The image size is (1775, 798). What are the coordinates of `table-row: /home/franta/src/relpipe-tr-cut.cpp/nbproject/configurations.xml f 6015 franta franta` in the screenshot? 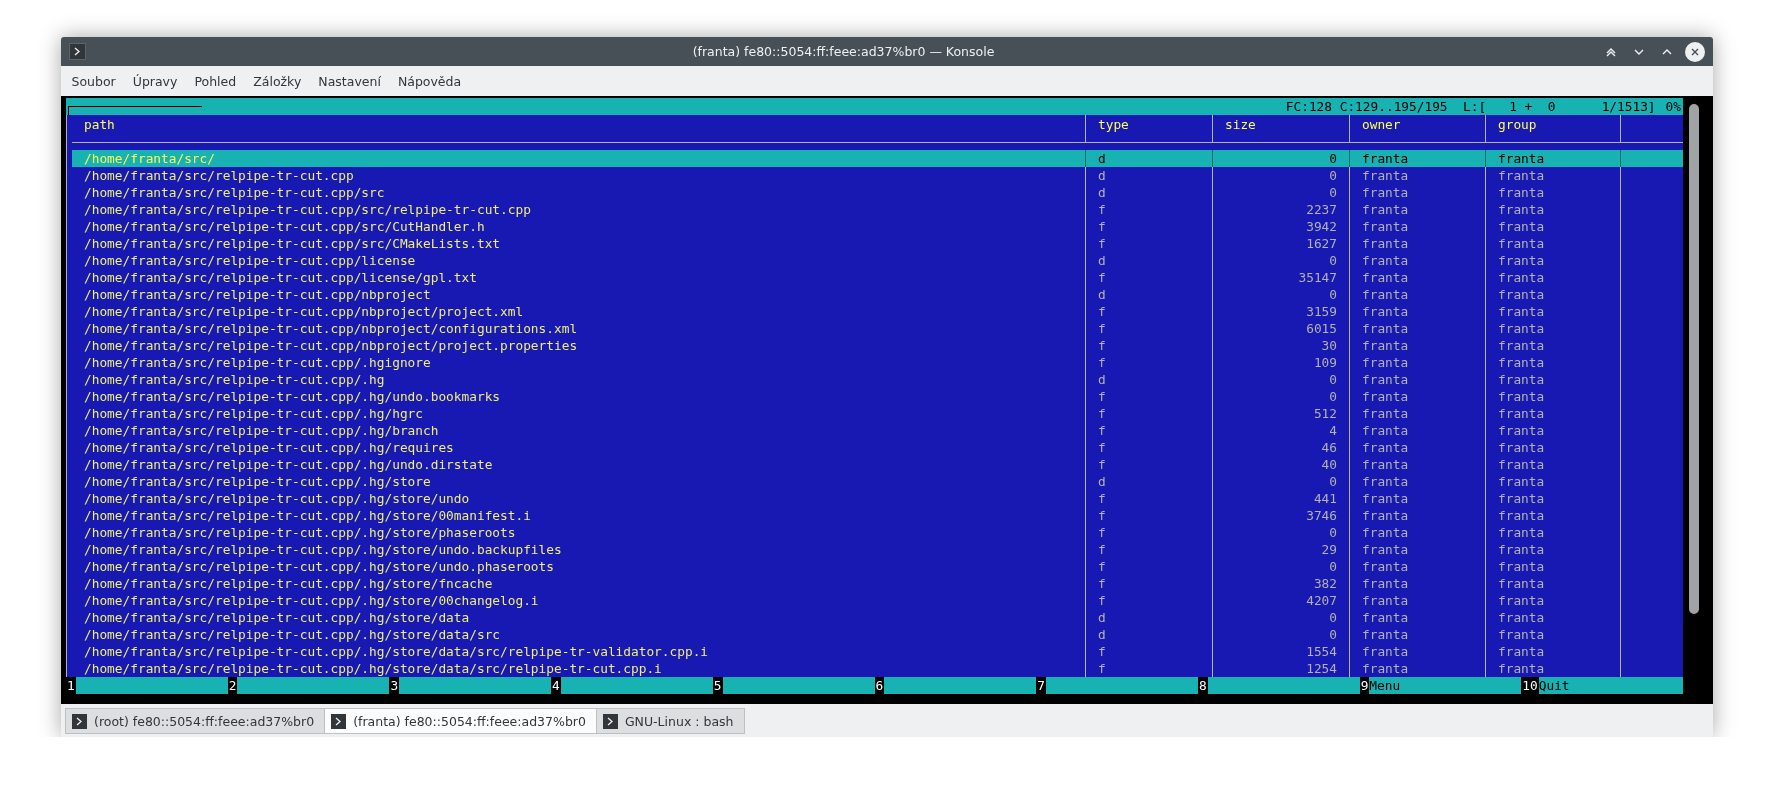 It's located at (877, 328).